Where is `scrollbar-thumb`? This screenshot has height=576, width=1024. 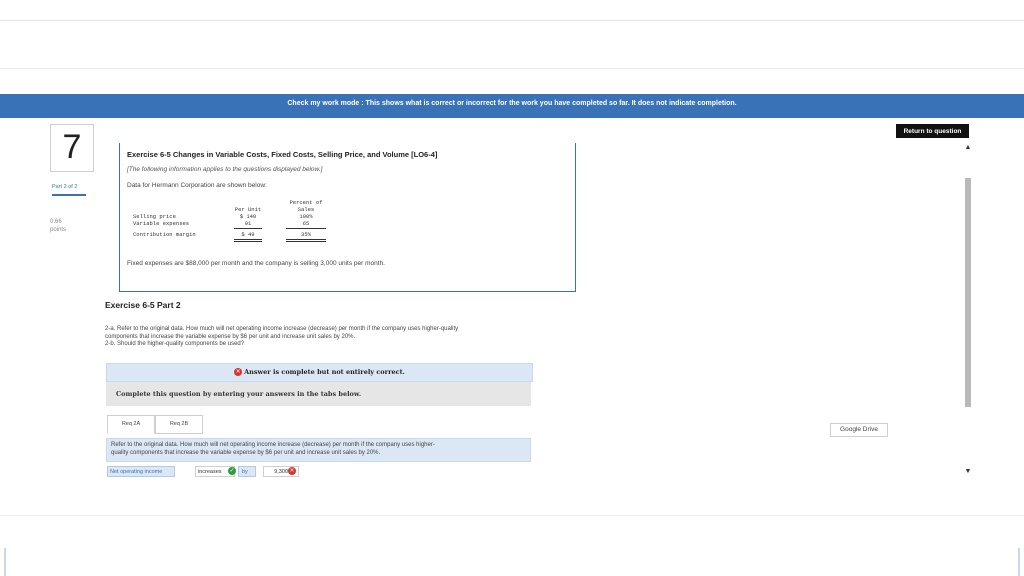
scrollbar-thumb is located at coordinates (968, 292).